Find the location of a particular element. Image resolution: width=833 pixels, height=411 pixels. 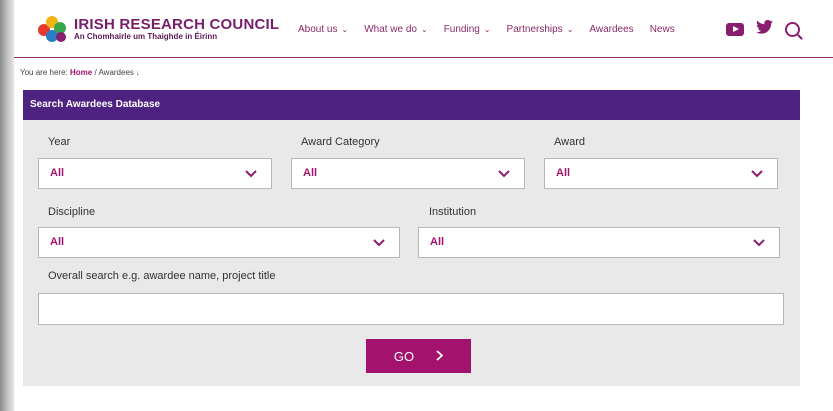

nav-item-label: What we do is located at coordinates (390, 29).